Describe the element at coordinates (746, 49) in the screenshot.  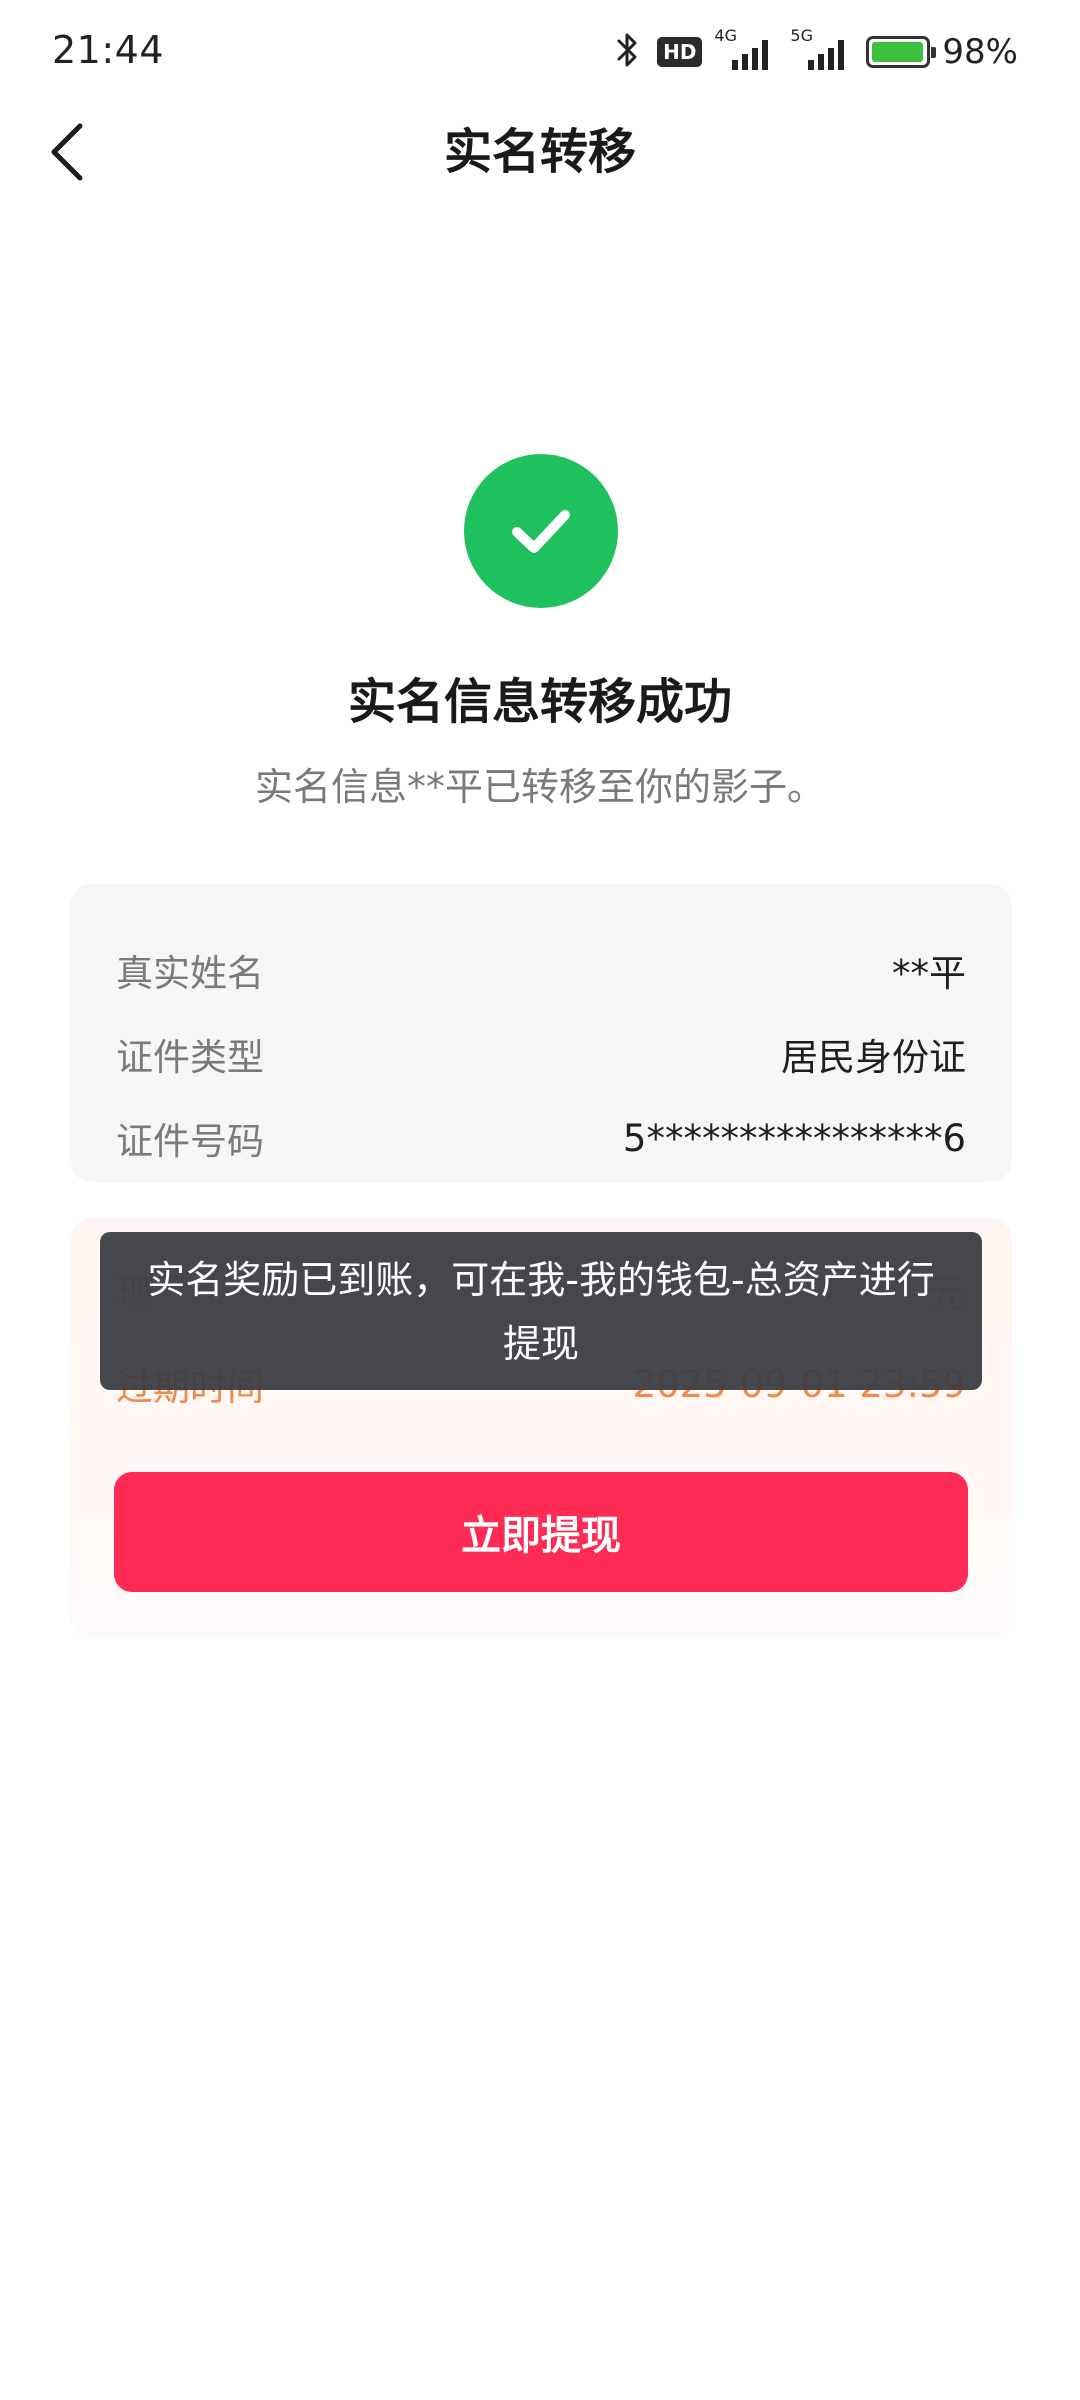
I see `signal-4g-icon: 4G` at that location.